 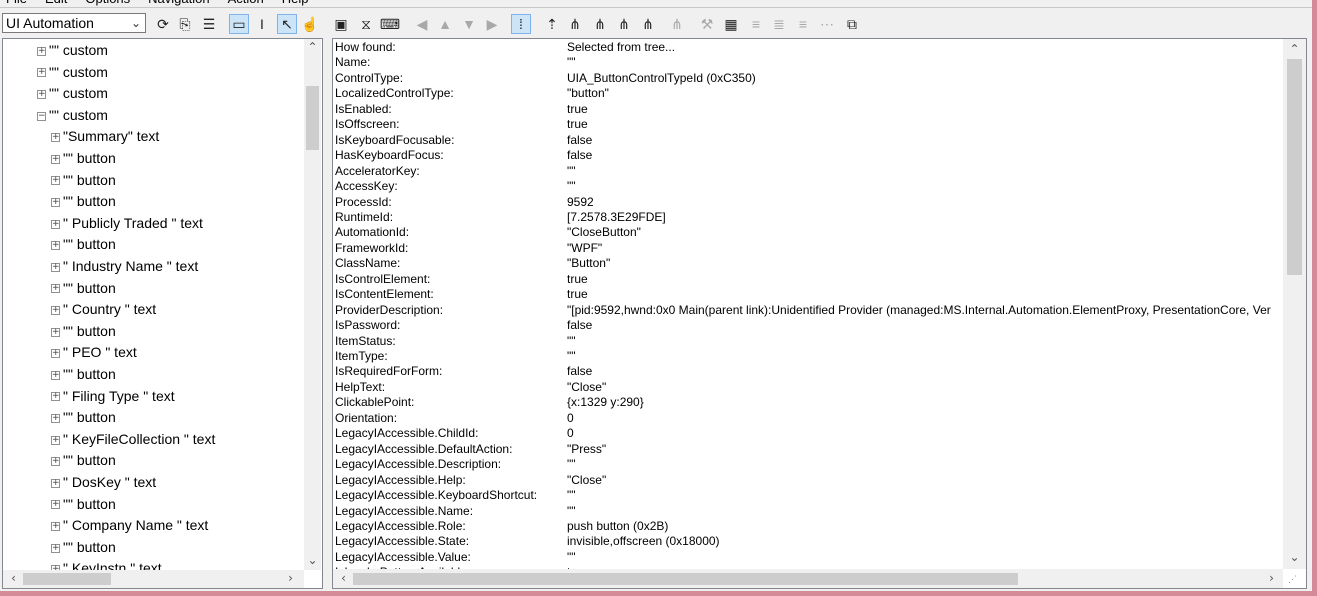 I want to click on goto-first-child-button: ⋔, so click(x=575, y=24).